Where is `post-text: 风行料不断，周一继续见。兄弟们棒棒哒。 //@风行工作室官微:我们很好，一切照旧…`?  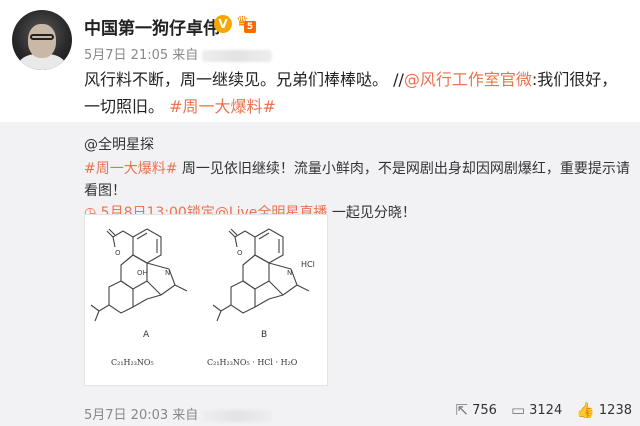
post-text: 风行料不断，周一继续见。兄弟们棒棒哒。 //@风行工作室官微:我们很好，一切照旧… is located at coordinates (354, 93).